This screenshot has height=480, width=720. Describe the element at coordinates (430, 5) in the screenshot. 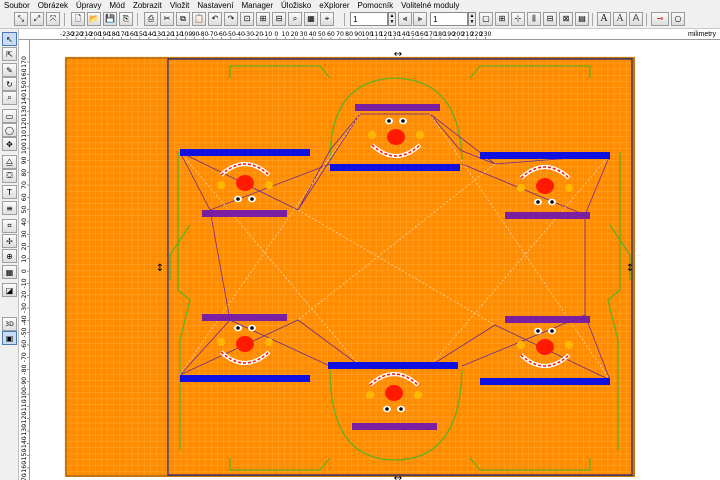

I see `menu-volitelne-moduly: Volitelné moduly` at that location.